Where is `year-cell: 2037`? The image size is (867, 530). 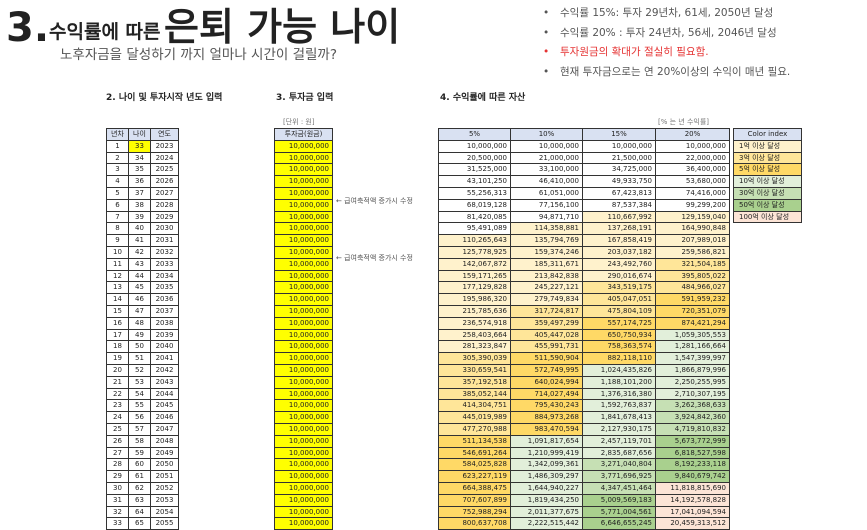
year-cell: 2037 is located at coordinates (164, 311).